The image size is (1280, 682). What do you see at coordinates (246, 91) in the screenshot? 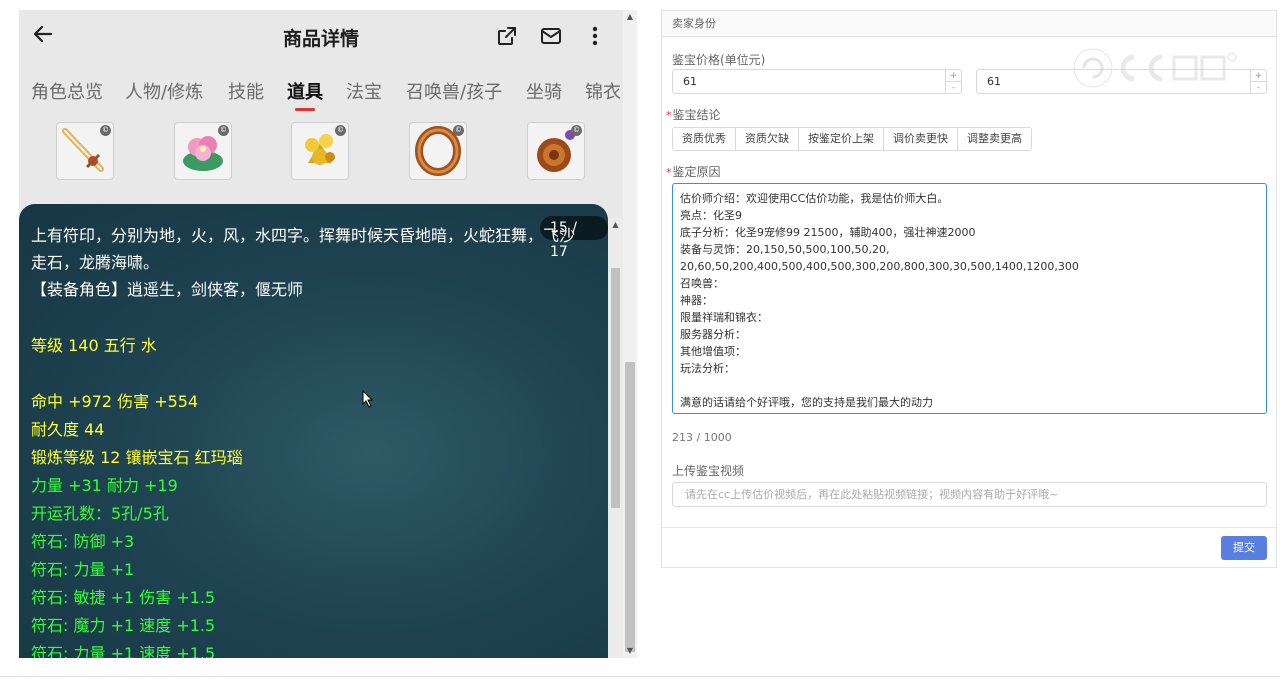
I see `tab-skills: 技能` at bounding box center [246, 91].